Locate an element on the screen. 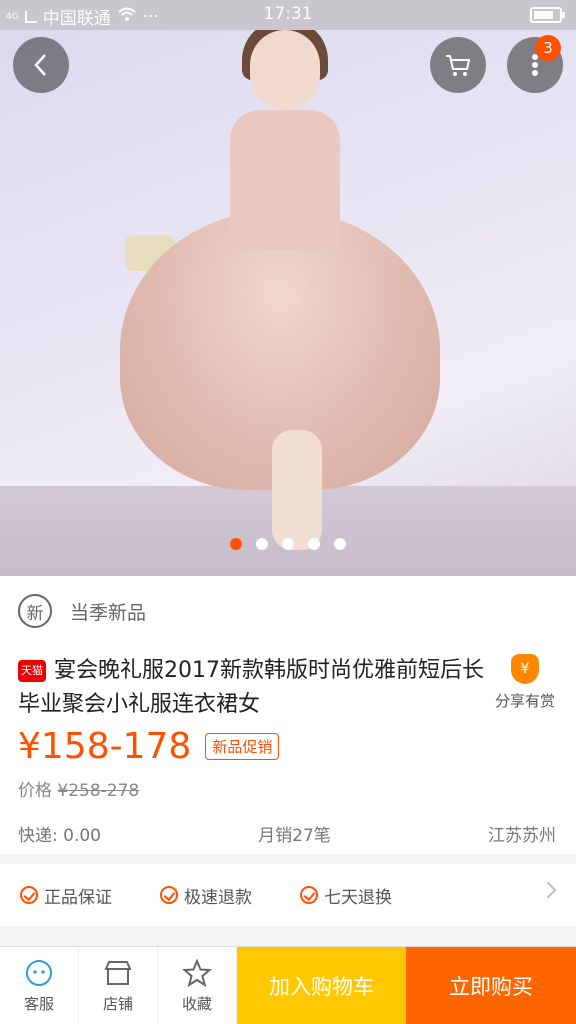  chevron-left-icon is located at coordinates (40, 65).